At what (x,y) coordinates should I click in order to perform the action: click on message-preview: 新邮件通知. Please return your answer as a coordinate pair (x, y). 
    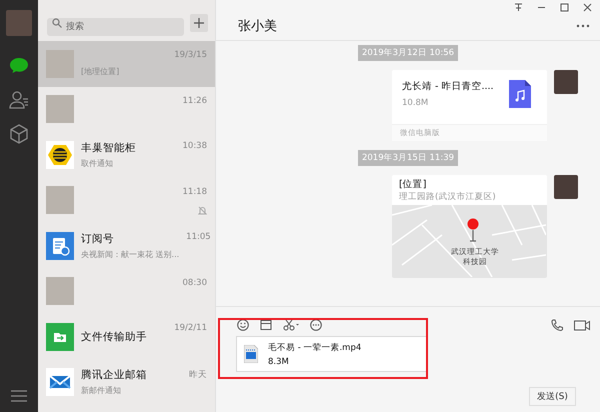
    Looking at the image, I should click on (101, 390).